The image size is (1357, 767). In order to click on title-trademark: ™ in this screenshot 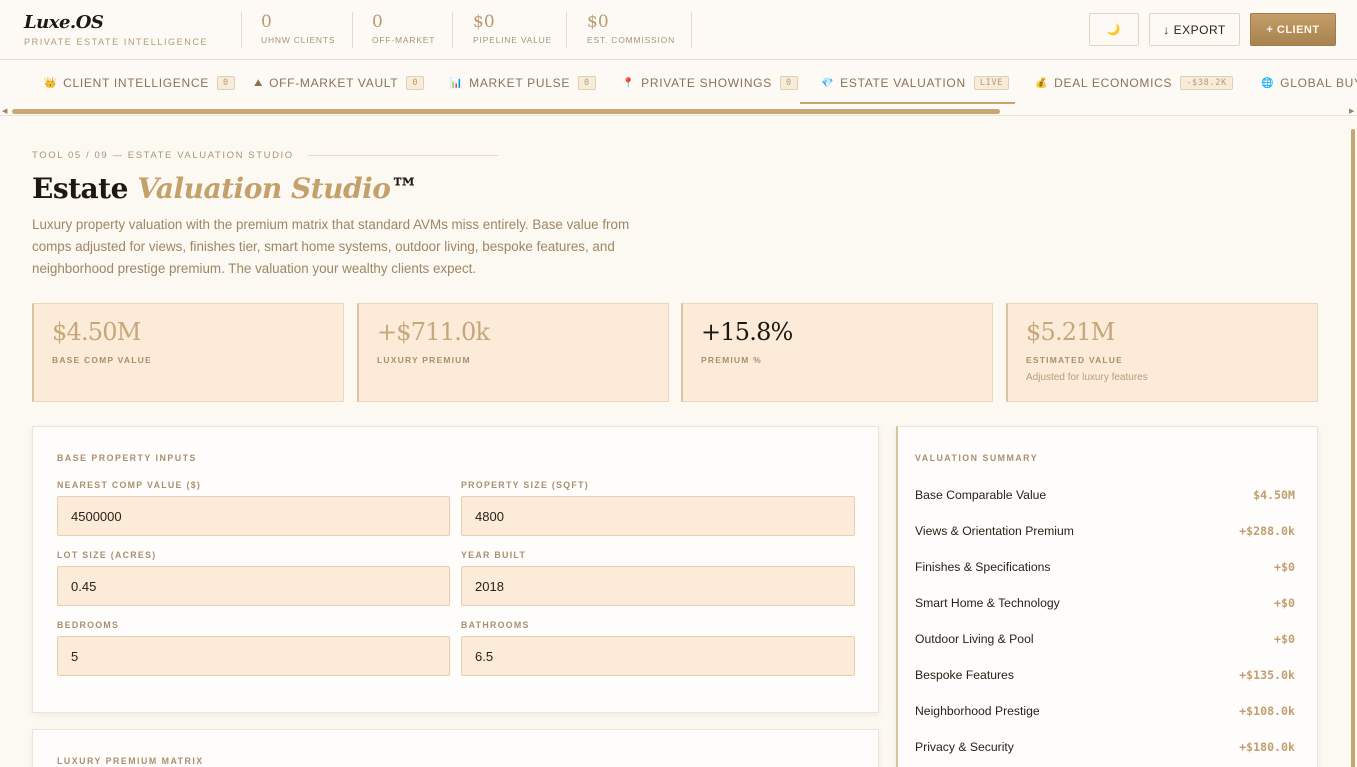, I will do `click(404, 188)`.